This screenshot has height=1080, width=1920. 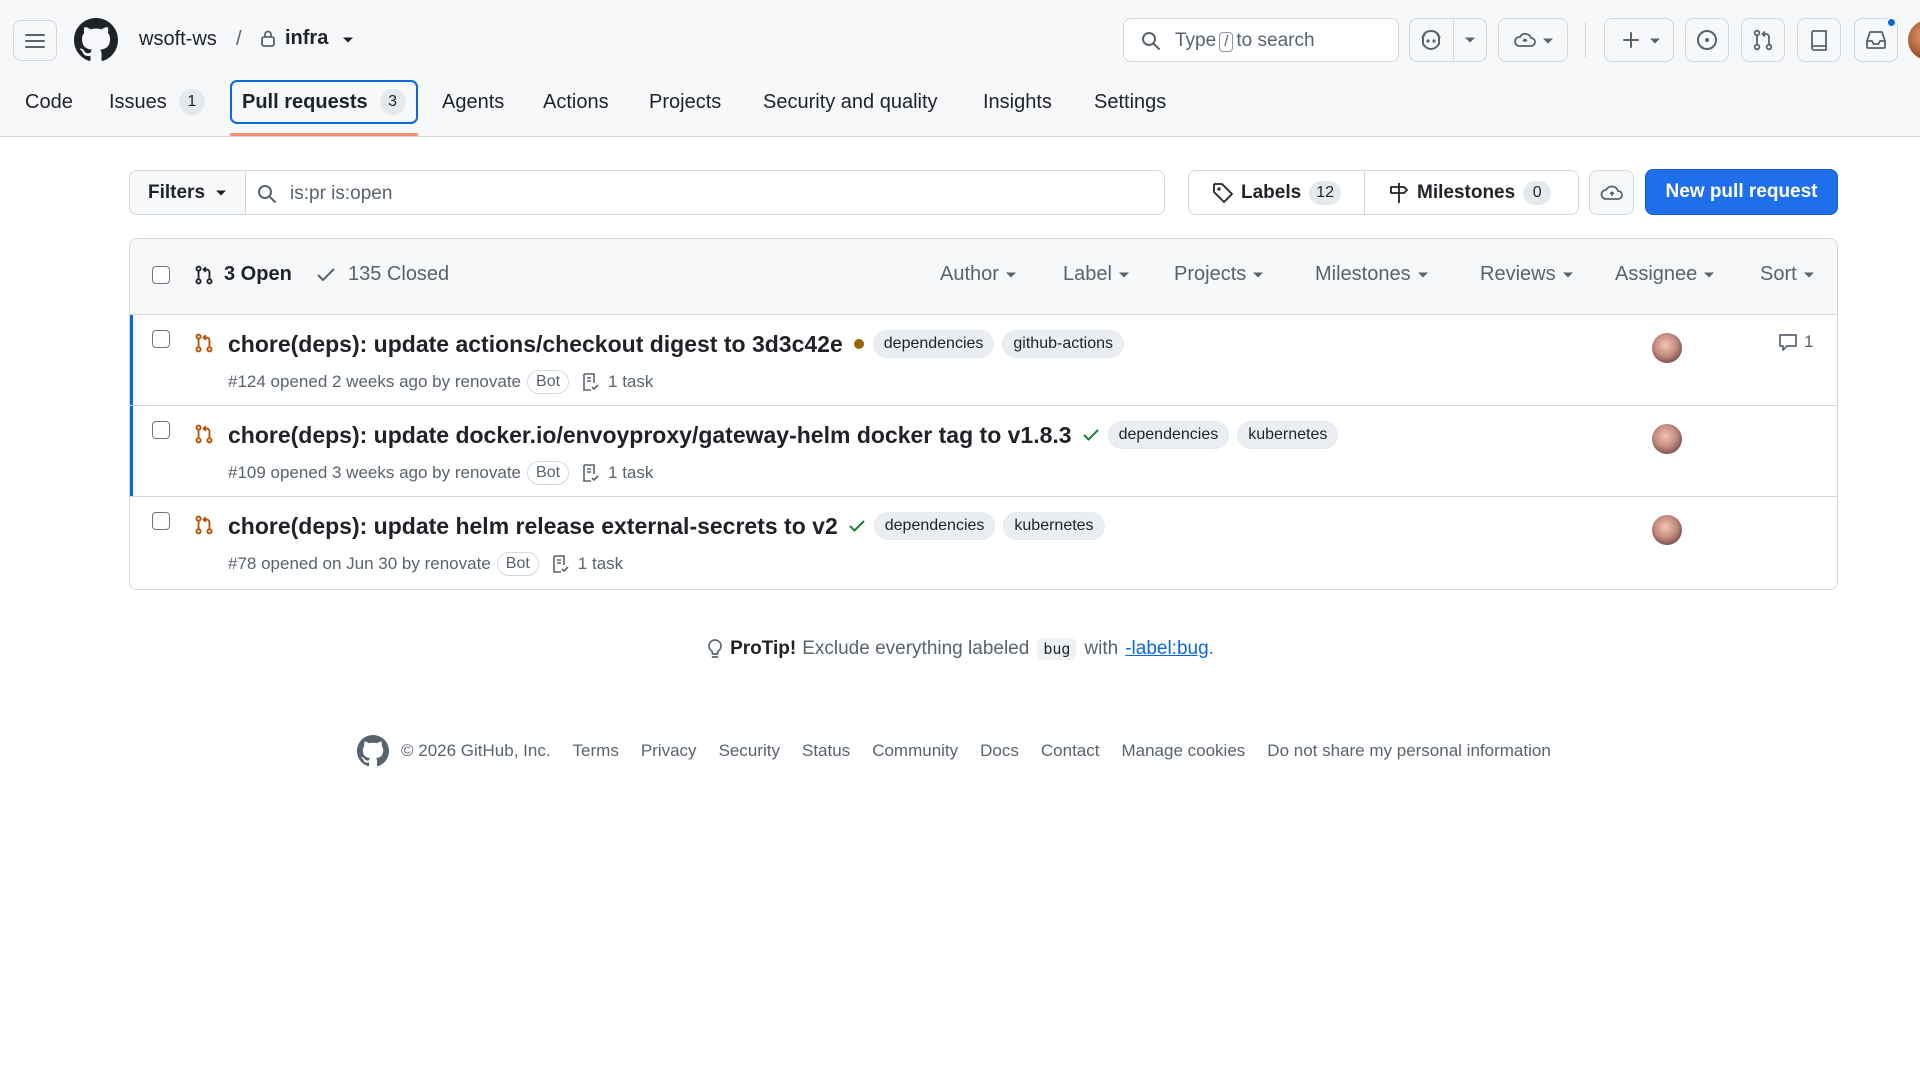 I want to click on filters-button: Filters, so click(x=187, y=192).